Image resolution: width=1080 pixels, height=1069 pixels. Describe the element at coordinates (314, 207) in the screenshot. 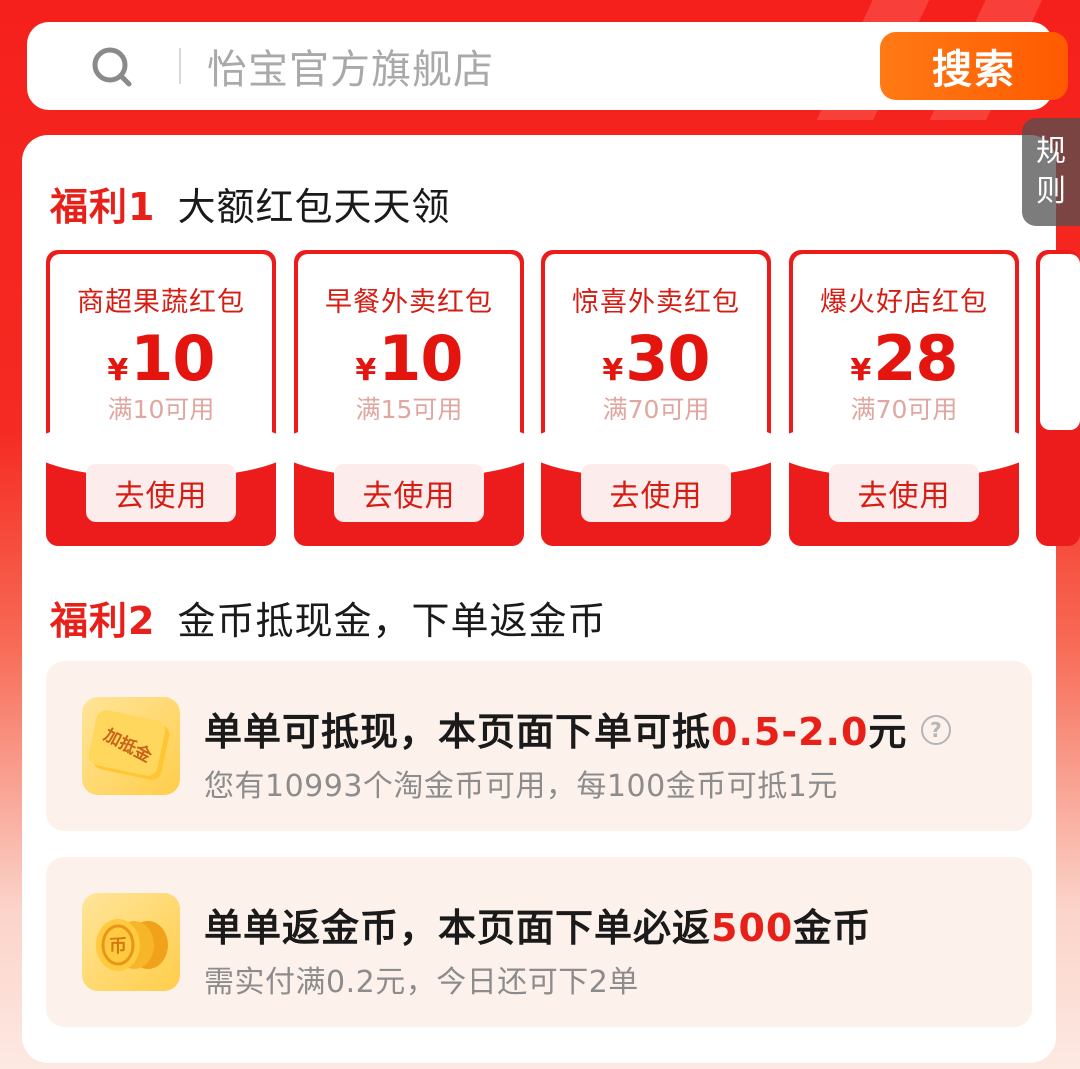

I see `benefit1-title: 大额红包天天领` at that location.